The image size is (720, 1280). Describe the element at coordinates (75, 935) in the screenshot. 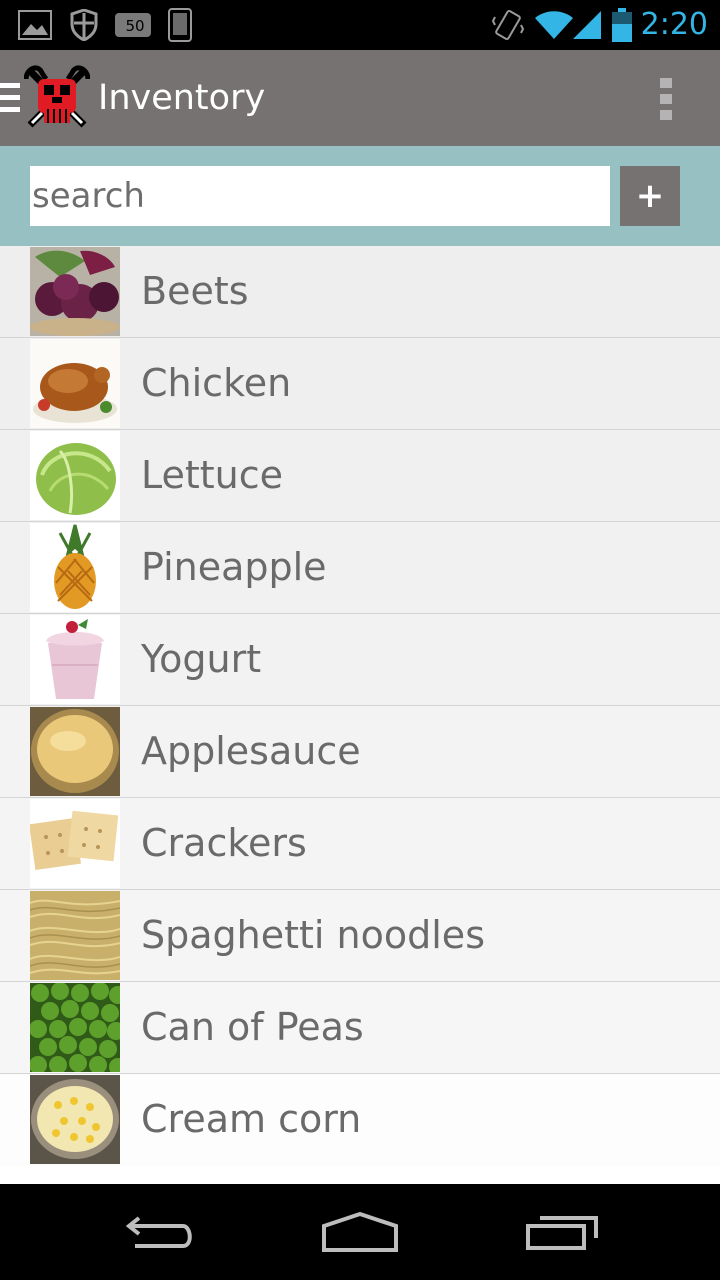

I see `spaghetti-image` at that location.